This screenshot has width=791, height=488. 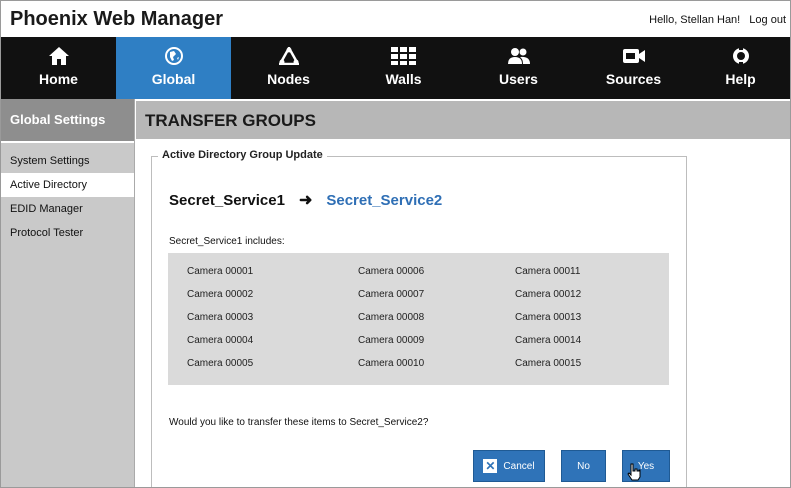 I want to click on user-area: Hello, Stellan Han! Log out, so click(x=714, y=20).